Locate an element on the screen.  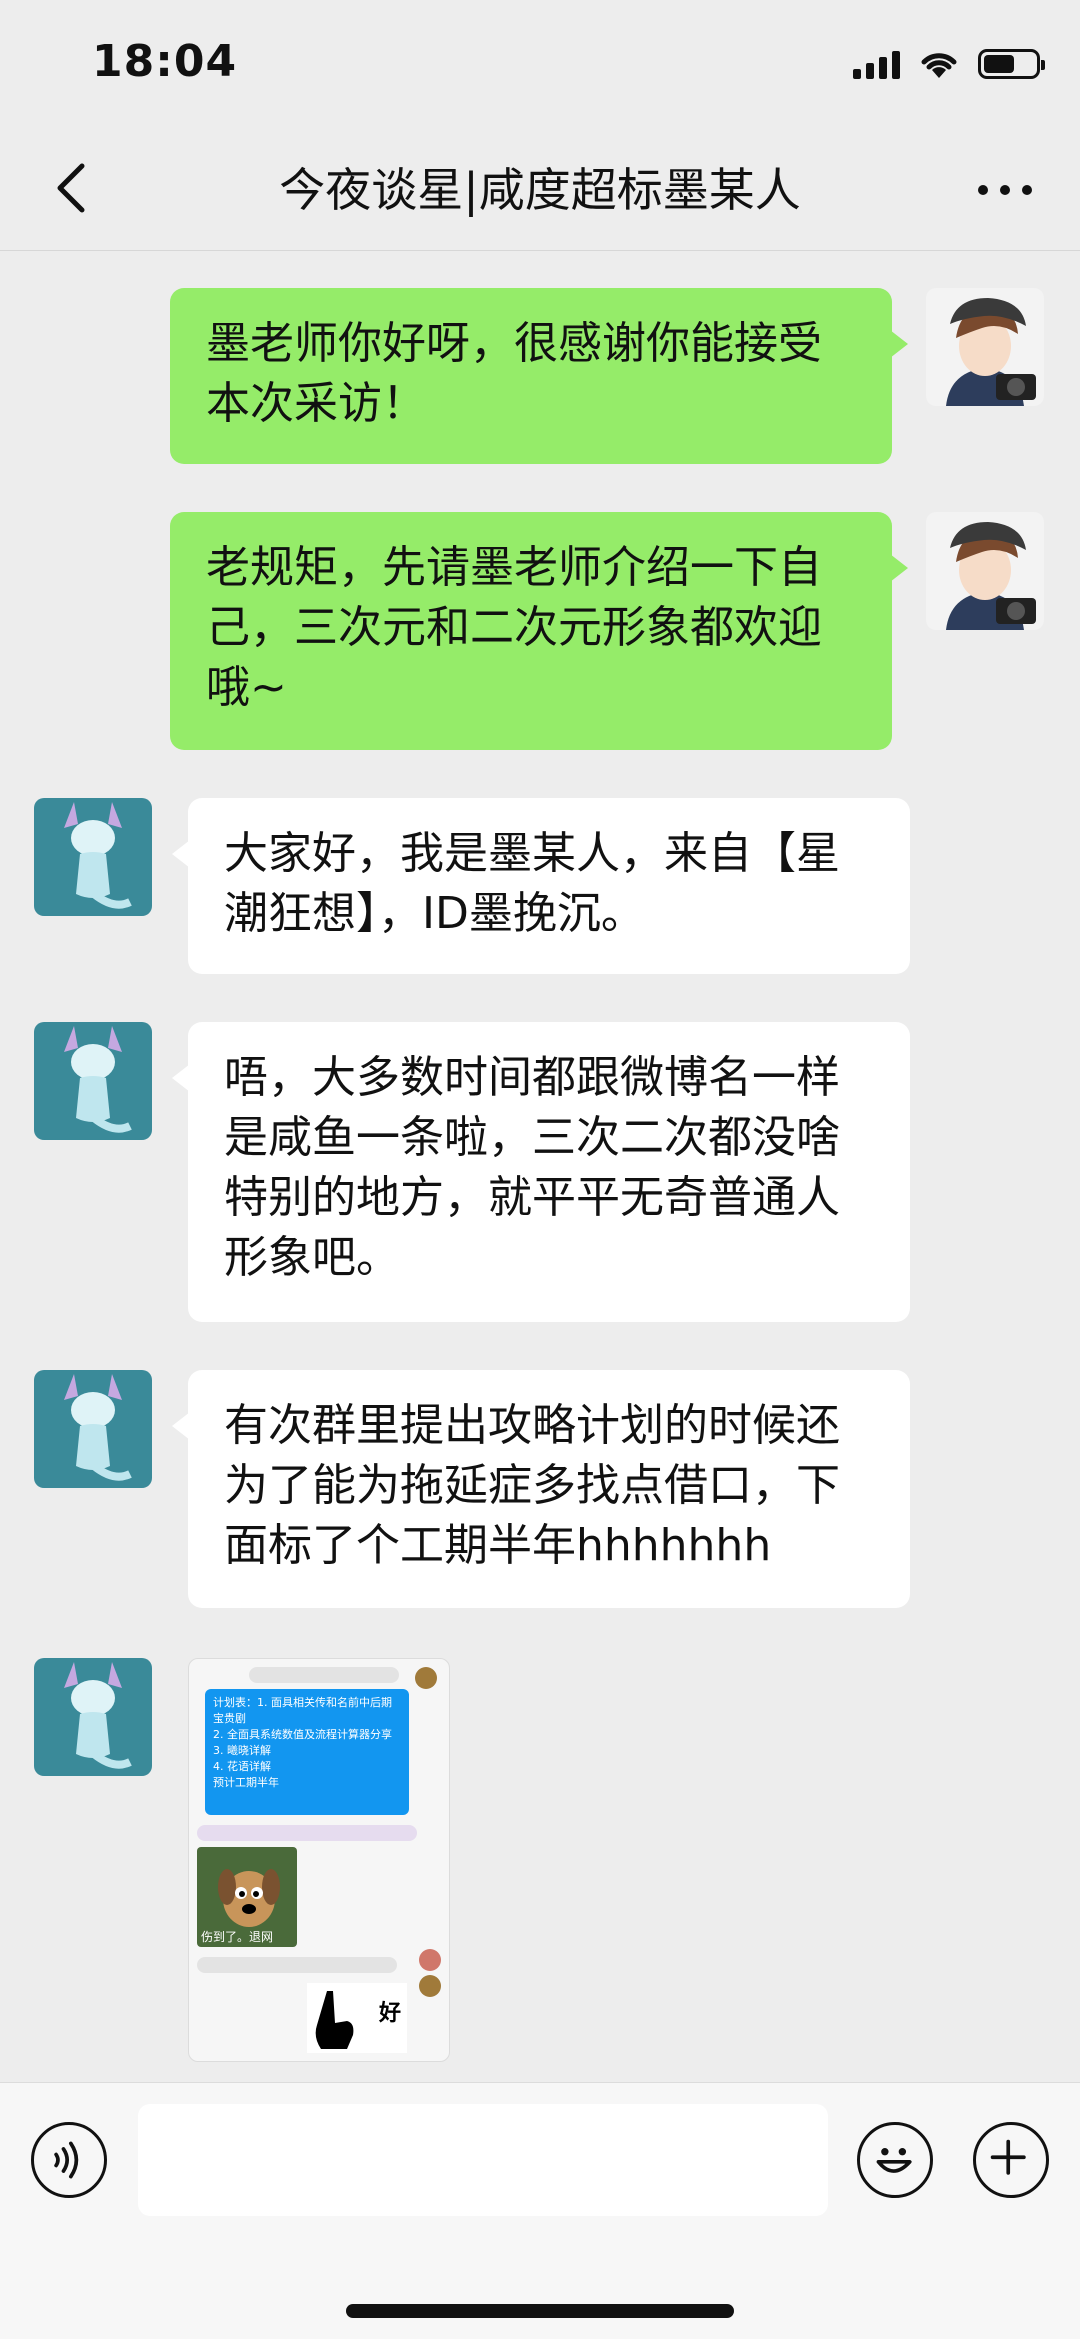
note-line: 3. 曦晓详解 is located at coordinates (242, 1750).